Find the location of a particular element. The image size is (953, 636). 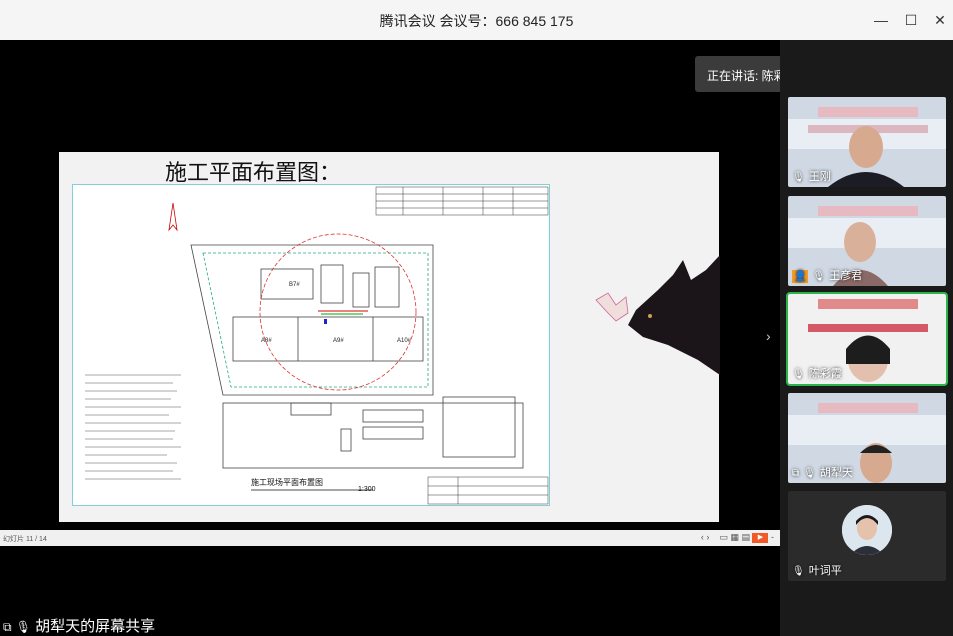

avatar is located at coordinates (867, 530).